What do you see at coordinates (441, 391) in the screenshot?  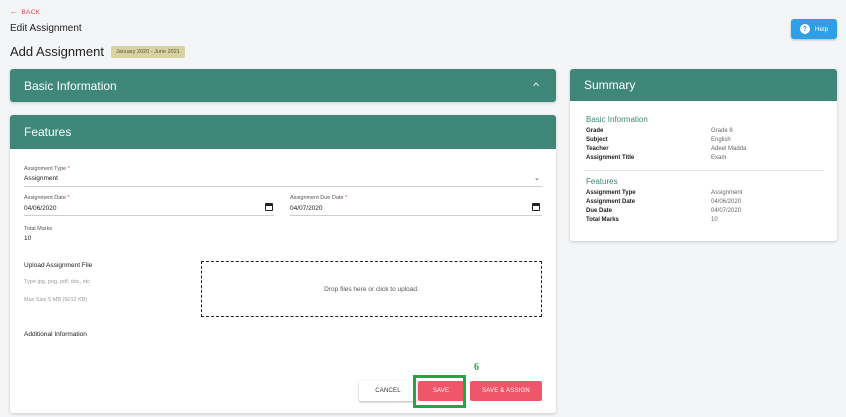 I see `save-button: SAVE` at bounding box center [441, 391].